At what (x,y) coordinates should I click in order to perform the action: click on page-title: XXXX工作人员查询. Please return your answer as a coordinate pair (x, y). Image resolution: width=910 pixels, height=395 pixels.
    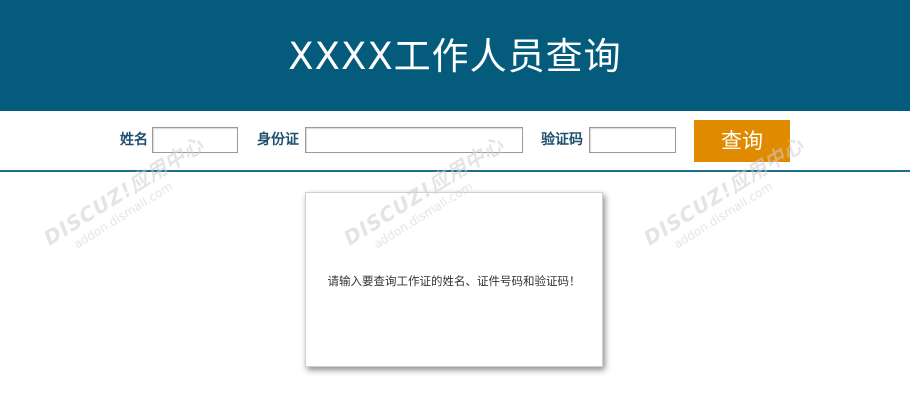
    Looking at the image, I should click on (455, 56).